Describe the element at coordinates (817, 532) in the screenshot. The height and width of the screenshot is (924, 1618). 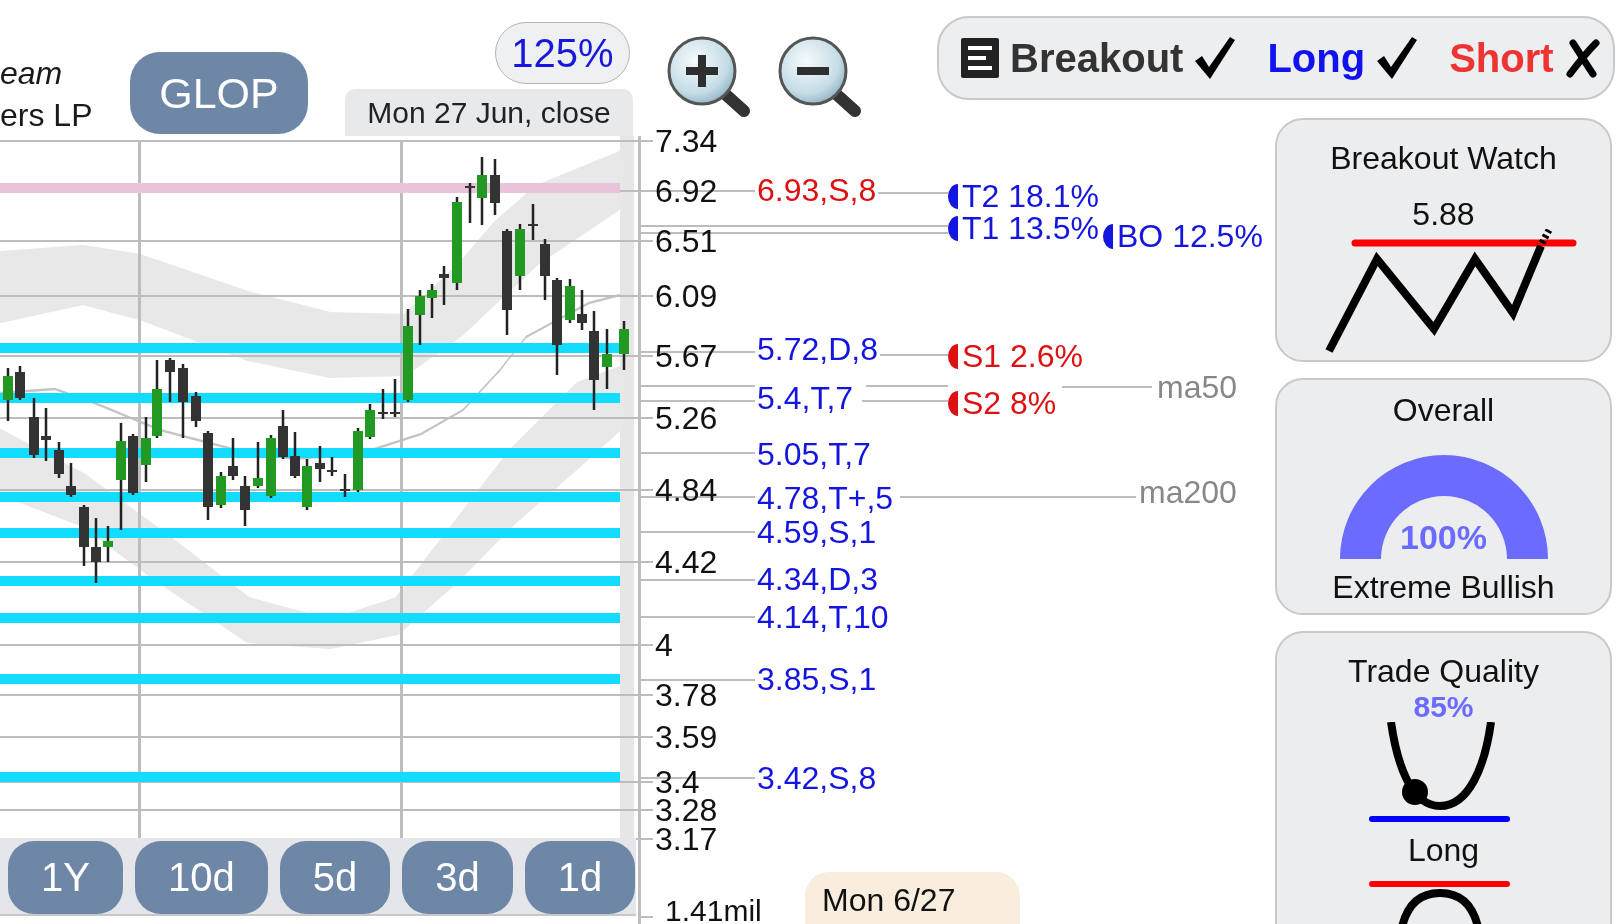
I see `level-label: 4.59,S,1` at that location.